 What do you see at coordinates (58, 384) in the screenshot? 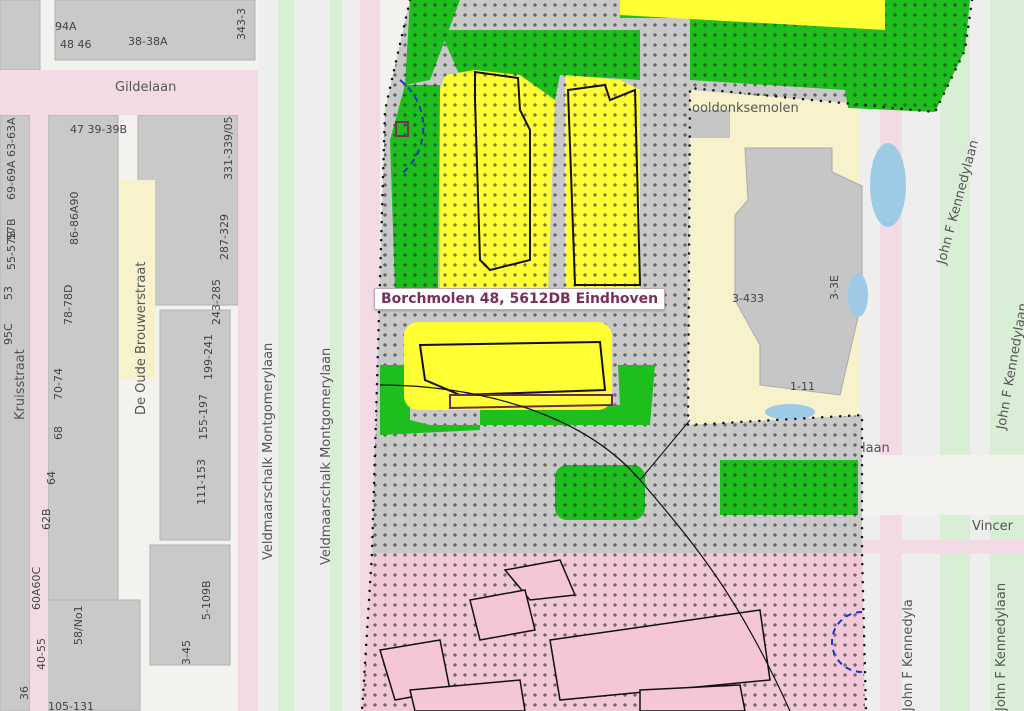
I see `svg-text: 70-74` at bounding box center [58, 384].